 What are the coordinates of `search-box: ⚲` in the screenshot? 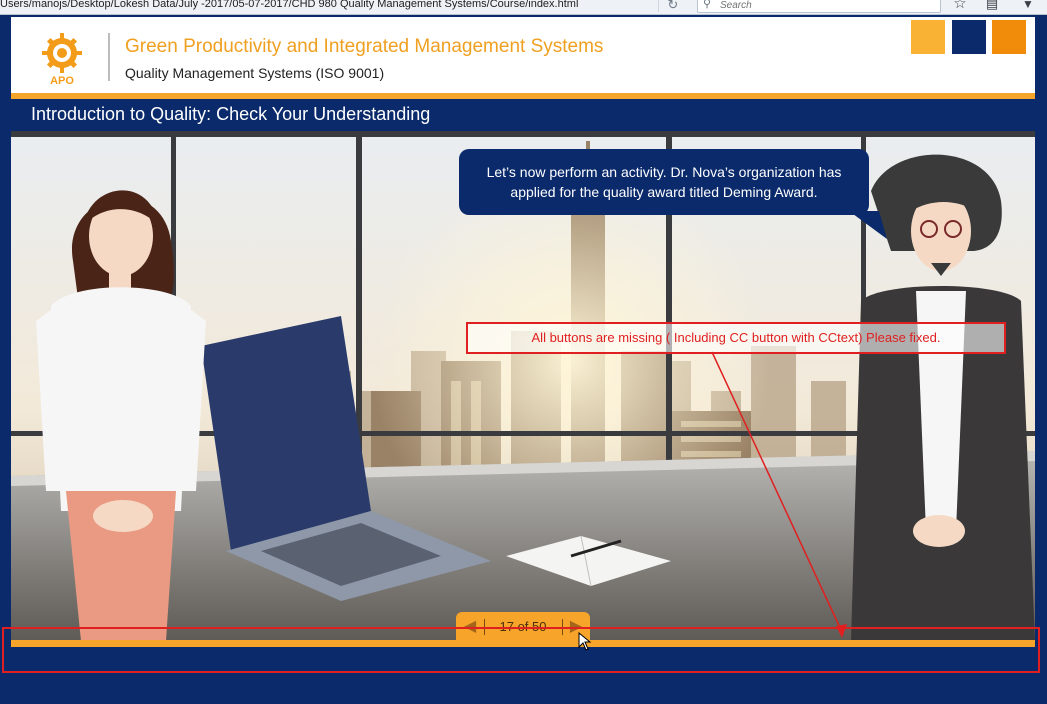 It's located at (819, 6).